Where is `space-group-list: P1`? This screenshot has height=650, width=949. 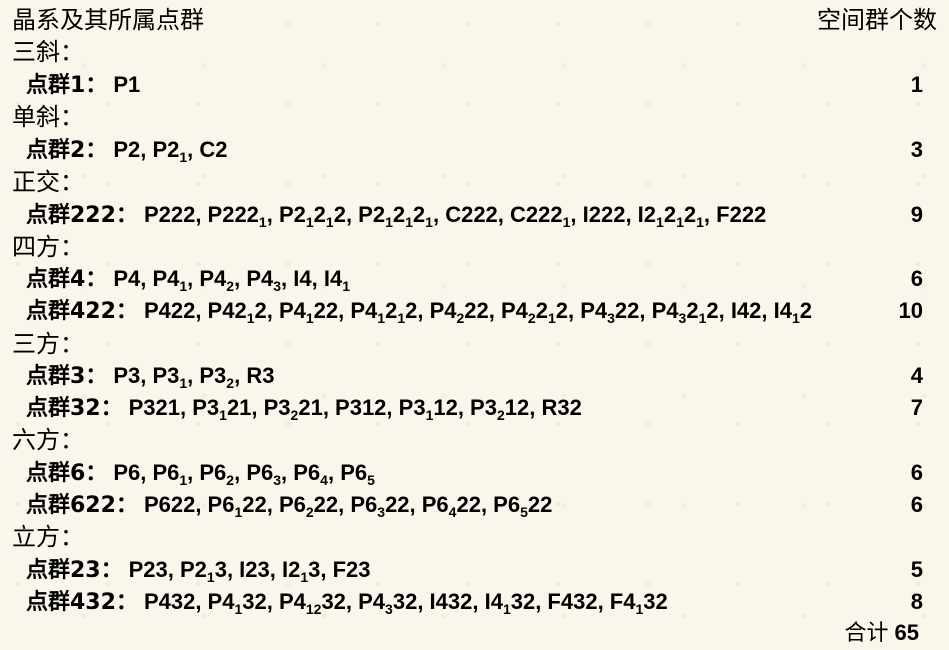
space-group-list: P1 is located at coordinates (127, 84).